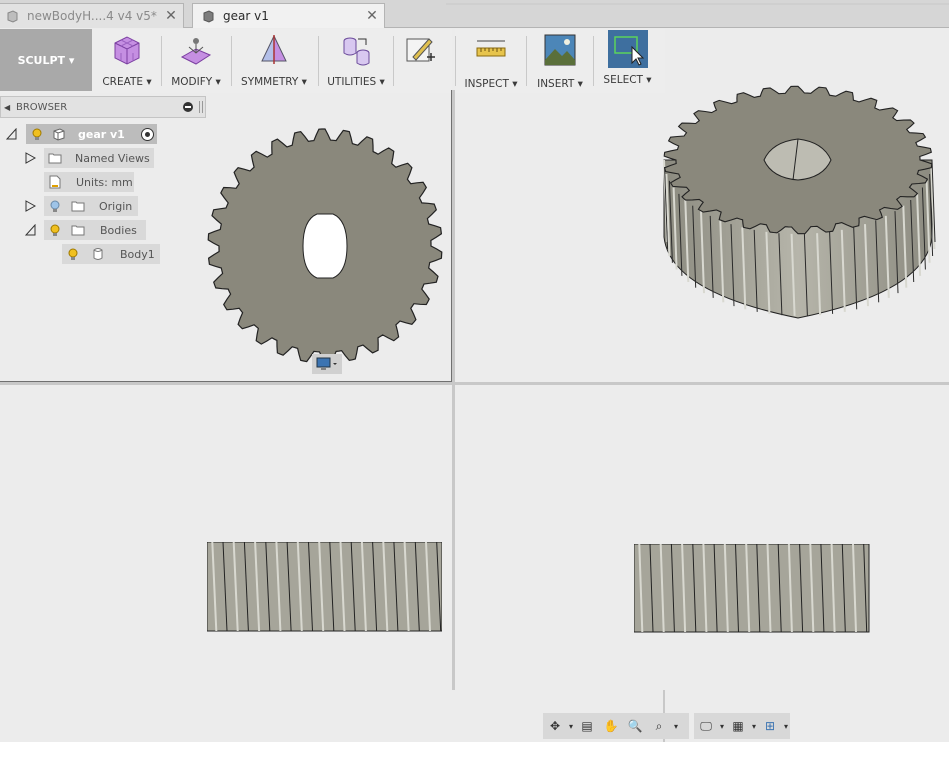 Image resolution: width=949 pixels, height=765 pixels. Describe the element at coordinates (116, 206) in the screenshot. I see `tree-label: Origin` at that location.